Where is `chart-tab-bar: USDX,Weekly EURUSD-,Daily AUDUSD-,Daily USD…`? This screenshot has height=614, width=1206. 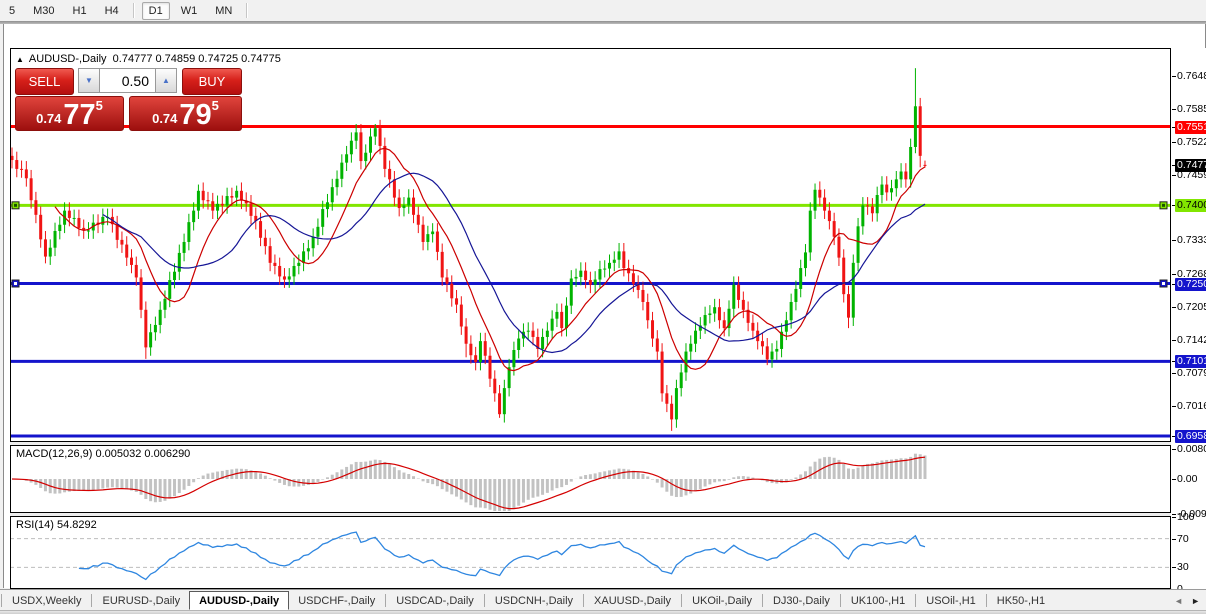 chart-tab-bar: USDX,Weekly EURUSD-,Daily AUDUSD-,Daily USD… is located at coordinates (603, 600).